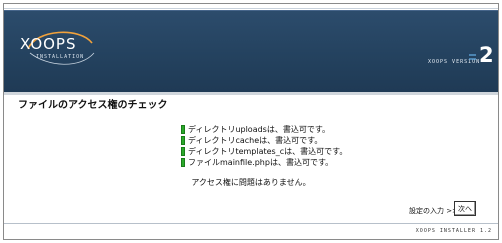 This screenshot has width=502, height=243. I want to click on check-text: ディレクトリcacheは、書込可です。, so click(255, 140).